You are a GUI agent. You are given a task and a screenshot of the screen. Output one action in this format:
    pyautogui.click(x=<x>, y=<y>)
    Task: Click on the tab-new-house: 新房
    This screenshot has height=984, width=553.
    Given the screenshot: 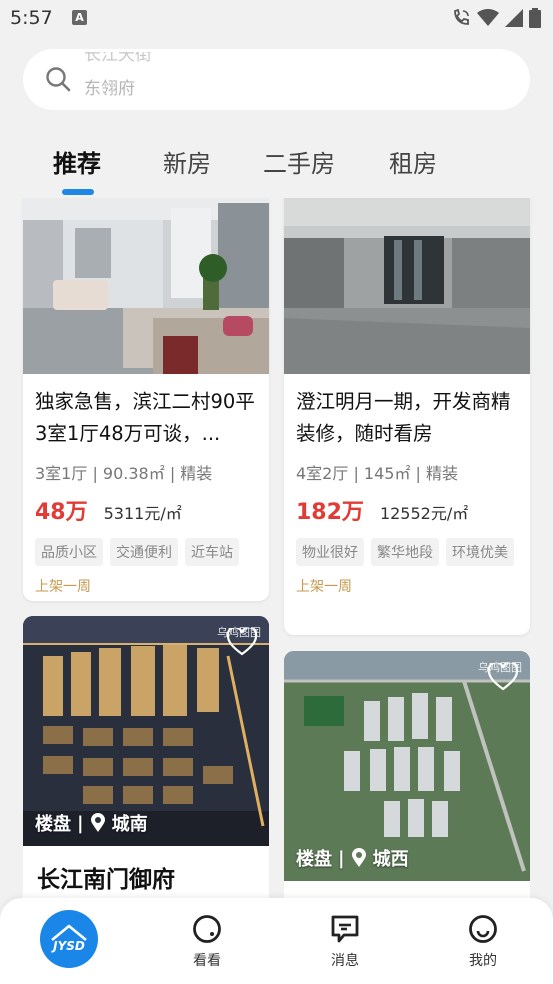 What is the action you would take?
    pyautogui.click(x=187, y=161)
    